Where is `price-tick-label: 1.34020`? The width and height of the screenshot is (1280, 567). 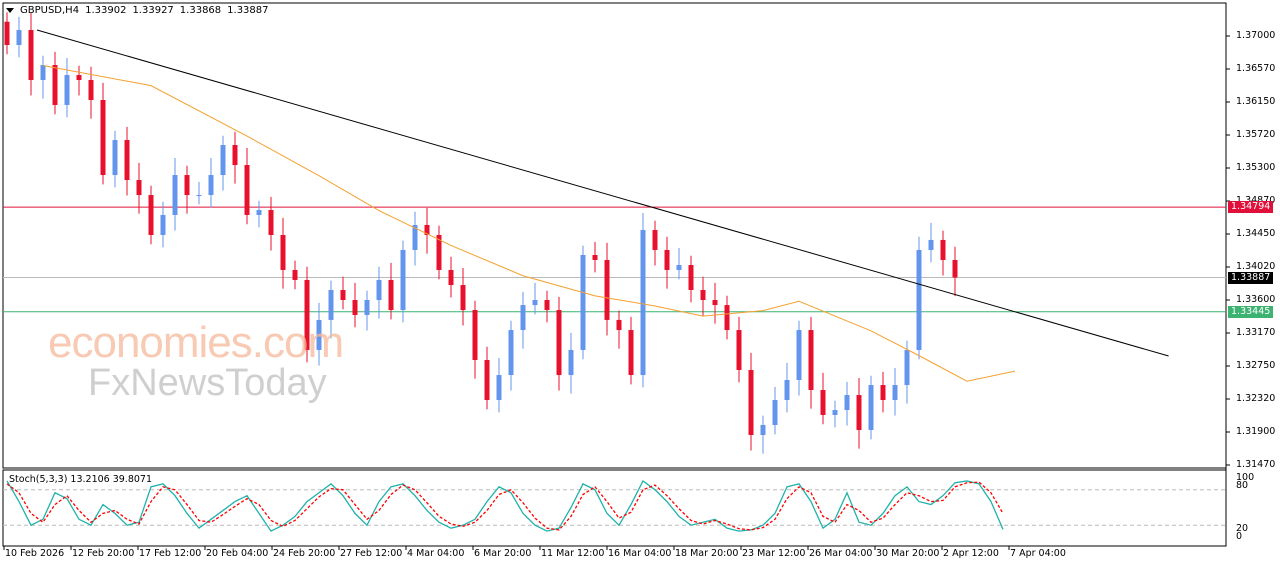 price-tick-label: 1.34020 is located at coordinates (1256, 266).